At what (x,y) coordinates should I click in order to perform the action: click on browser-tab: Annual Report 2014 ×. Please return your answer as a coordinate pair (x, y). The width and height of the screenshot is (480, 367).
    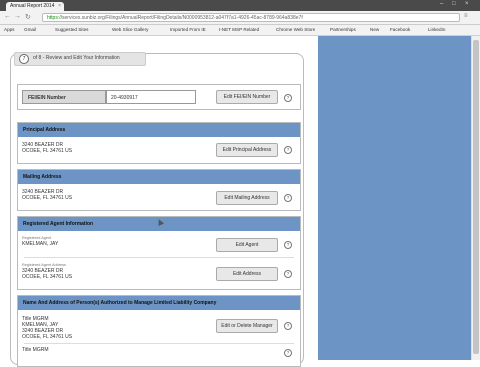
    Looking at the image, I should click on (35, 6).